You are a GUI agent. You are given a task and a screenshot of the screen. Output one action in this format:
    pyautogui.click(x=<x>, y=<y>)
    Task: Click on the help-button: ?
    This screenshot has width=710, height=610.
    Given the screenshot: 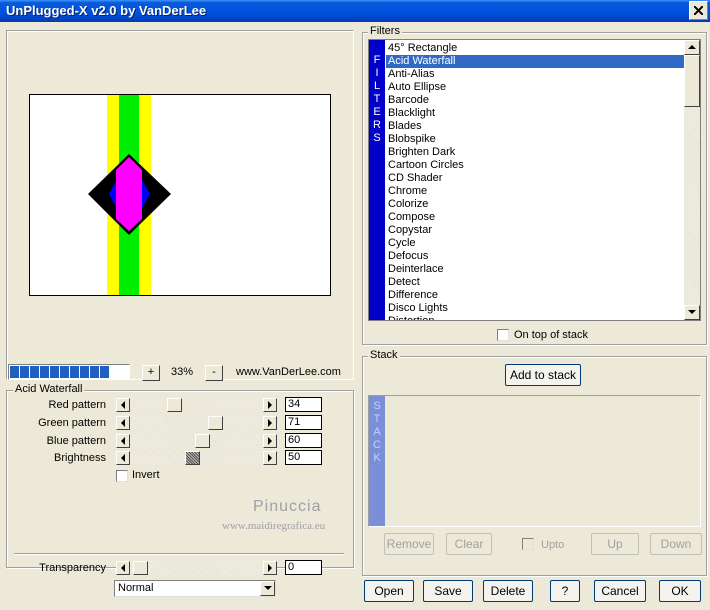 What is the action you would take?
    pyautogui.click(x=565, y=591)
    